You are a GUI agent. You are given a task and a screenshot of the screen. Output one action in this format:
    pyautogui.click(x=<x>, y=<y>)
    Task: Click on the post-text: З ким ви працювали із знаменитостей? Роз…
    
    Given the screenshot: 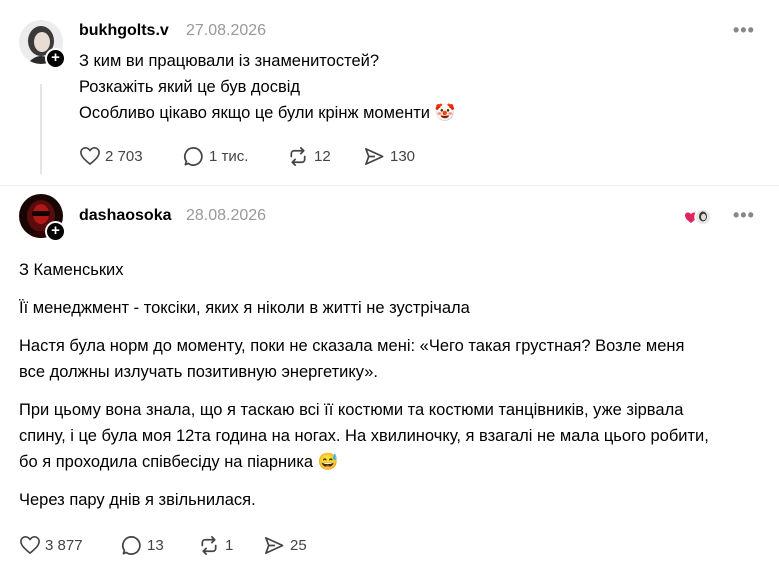 What is the action you would take?
    pyautogui.click(x=409, y=87)
    